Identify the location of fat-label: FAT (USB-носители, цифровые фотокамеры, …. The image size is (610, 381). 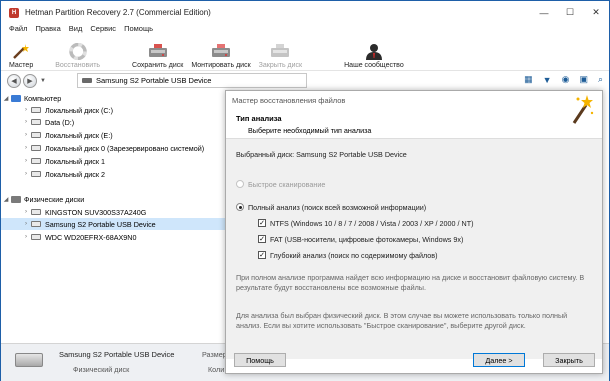
(367, 239).